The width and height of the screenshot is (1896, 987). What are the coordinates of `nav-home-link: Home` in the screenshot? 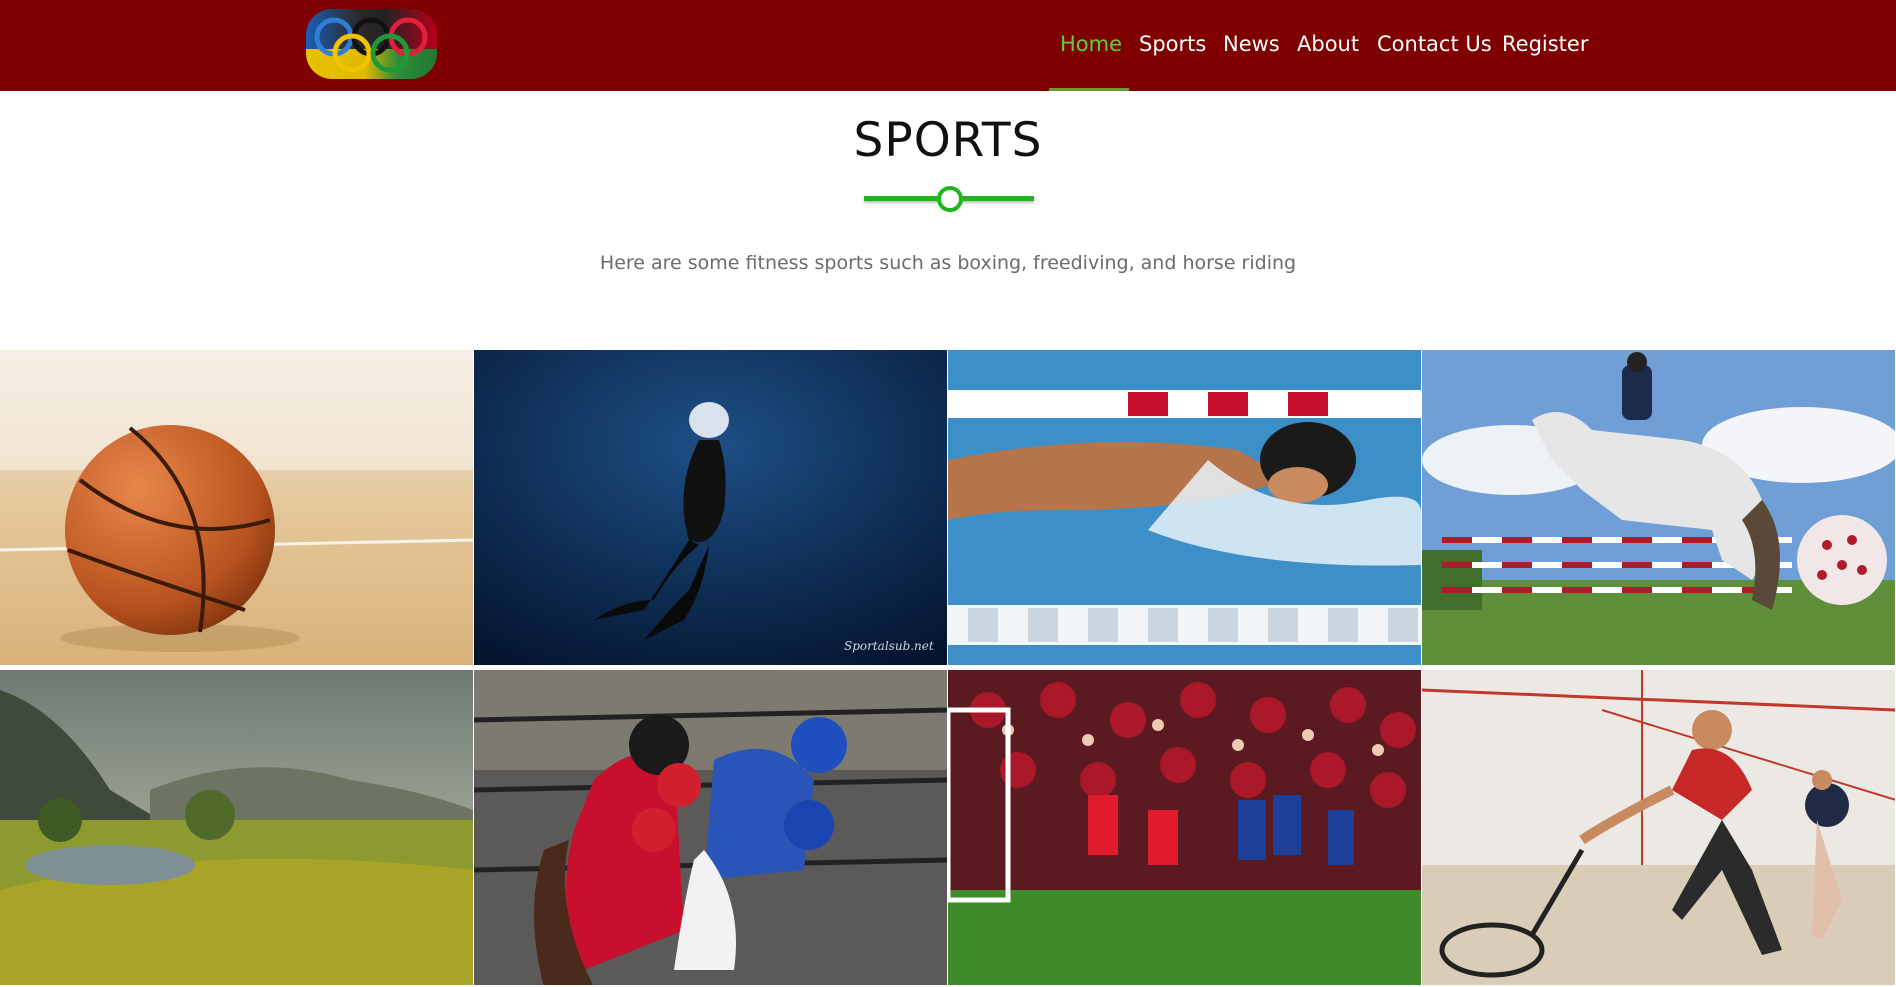 It's located at (1091, 44).